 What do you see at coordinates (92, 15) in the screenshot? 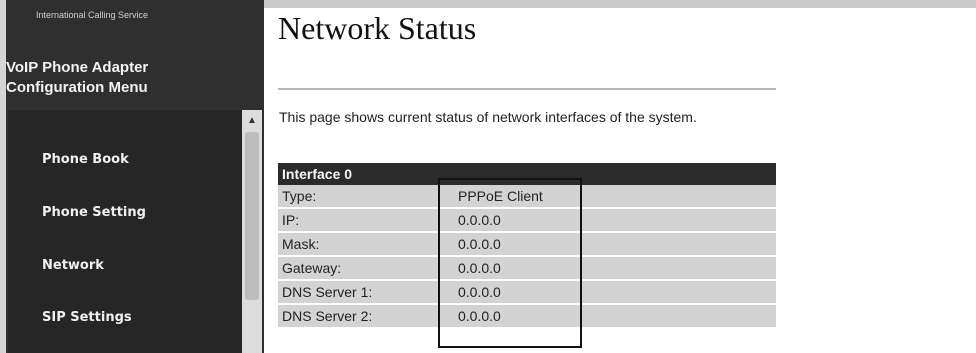
I see `sidebar-tagline: International Calling Service` at bounding box center [92, 15].